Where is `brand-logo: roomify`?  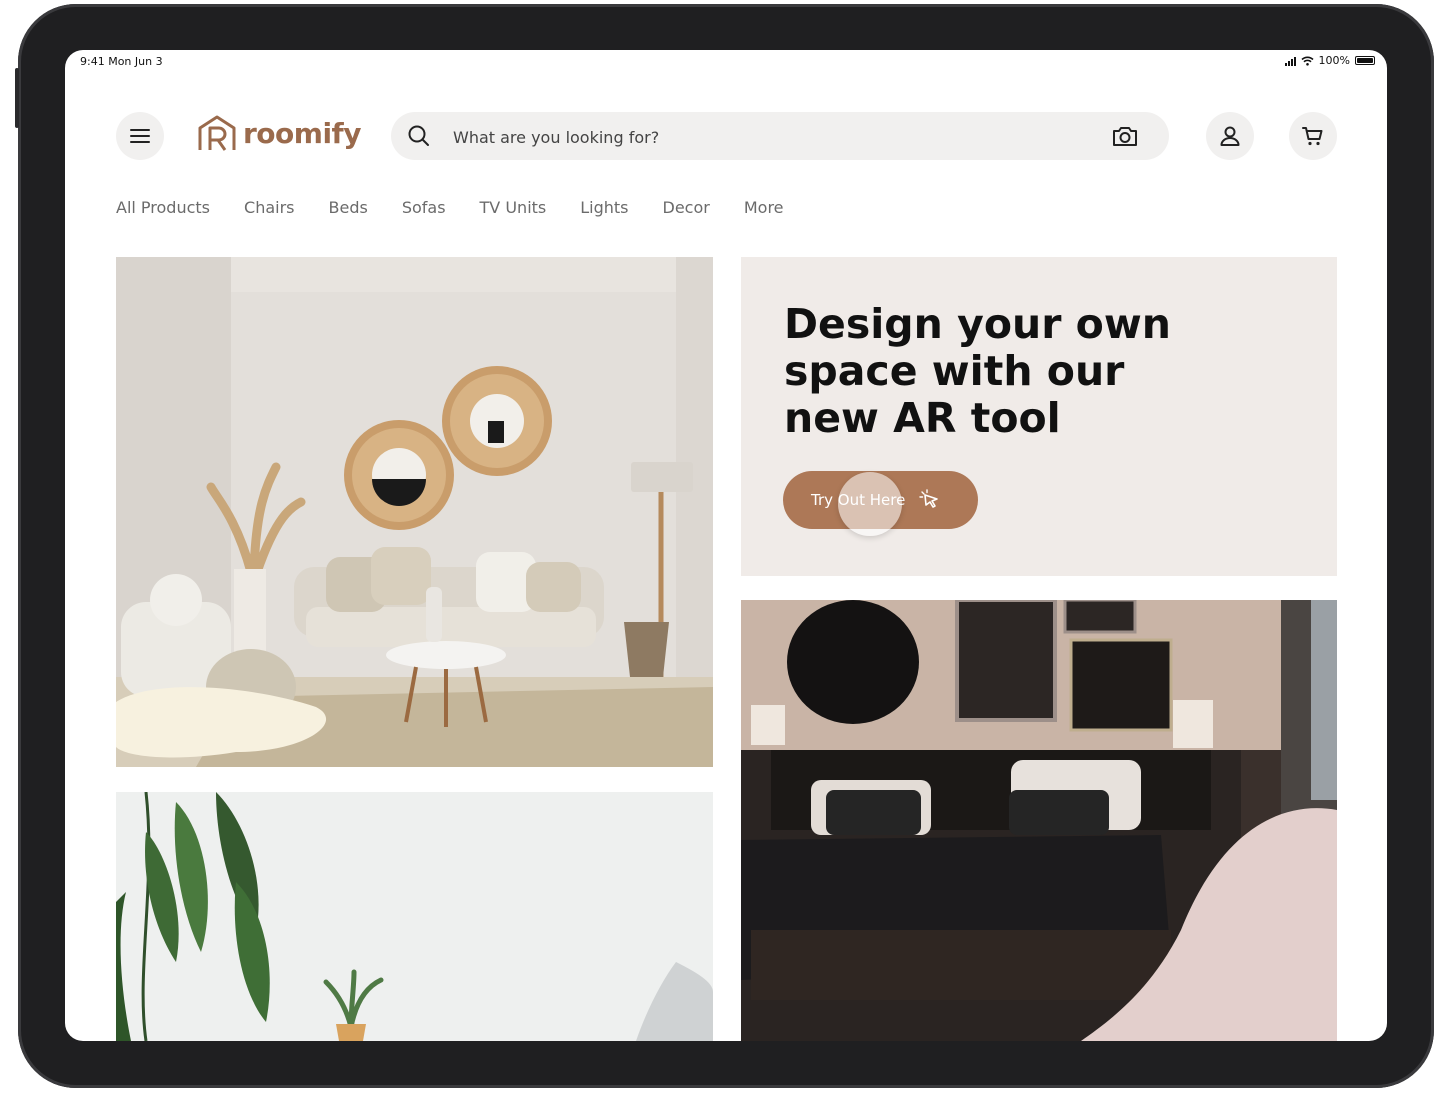
brand-logo: roomify is located at coordinates (279, 133).